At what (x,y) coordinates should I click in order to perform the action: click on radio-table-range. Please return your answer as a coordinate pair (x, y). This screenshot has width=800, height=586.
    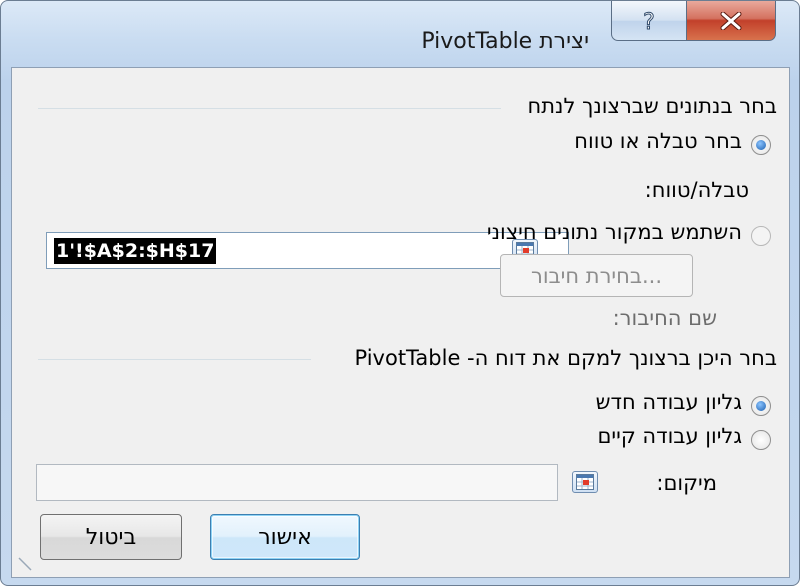
    Looking at the image, I should click on (761, 145).